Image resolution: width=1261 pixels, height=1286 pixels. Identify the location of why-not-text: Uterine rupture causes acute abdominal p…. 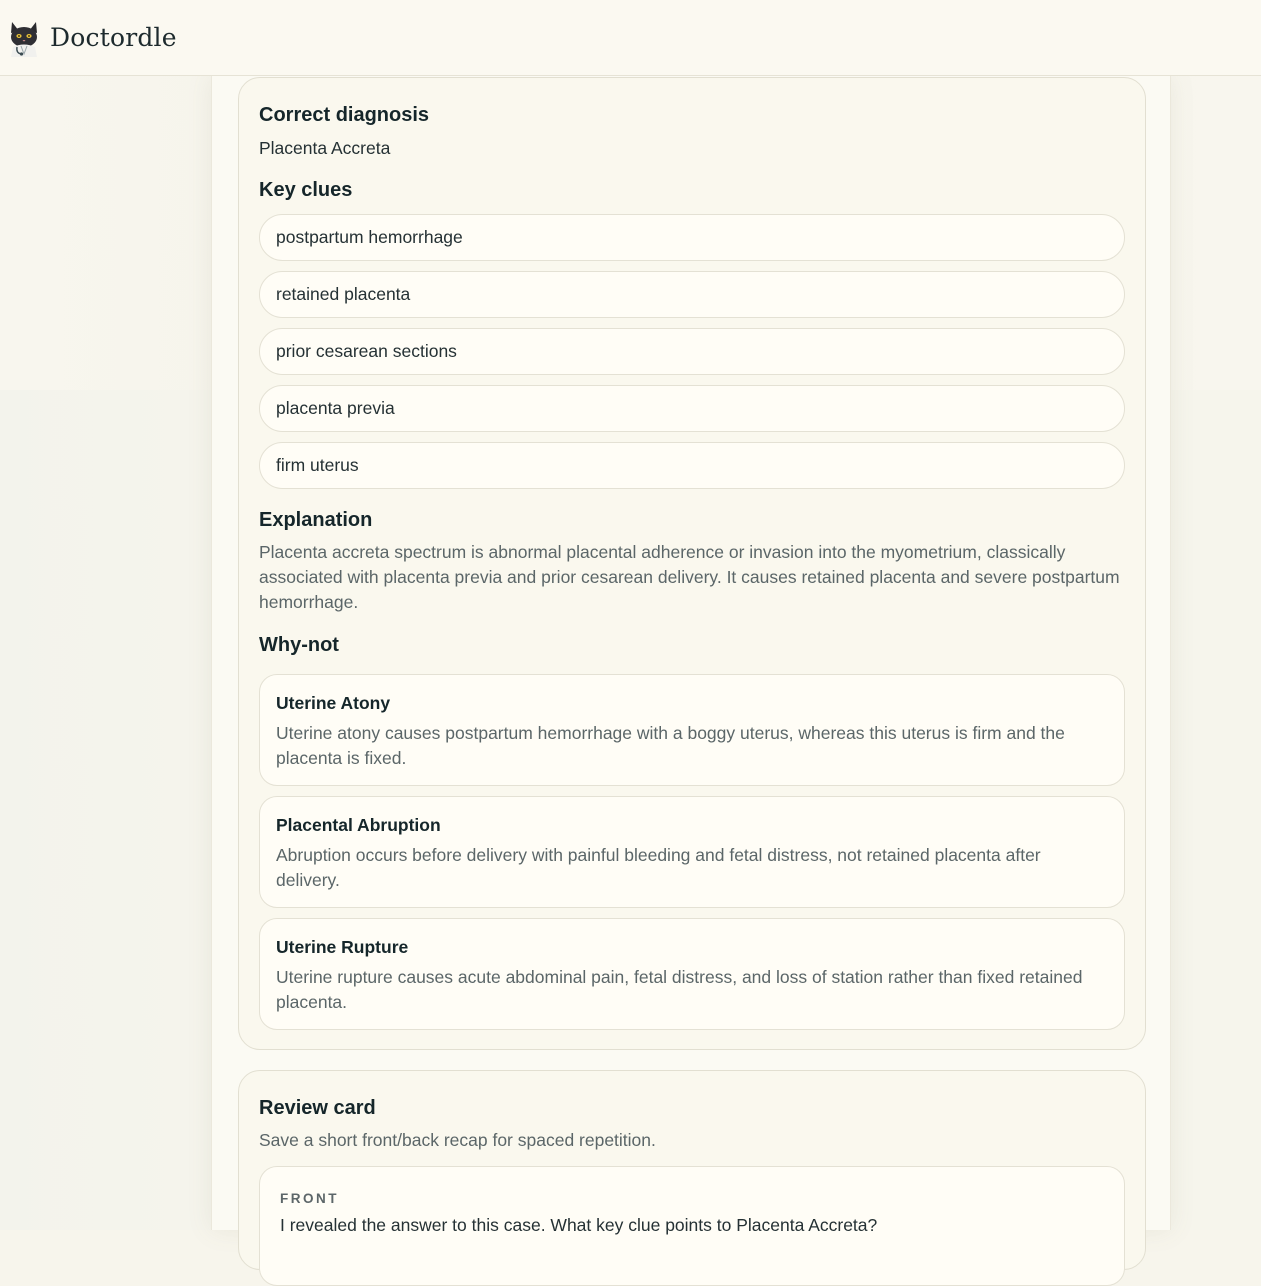
(679, 989).